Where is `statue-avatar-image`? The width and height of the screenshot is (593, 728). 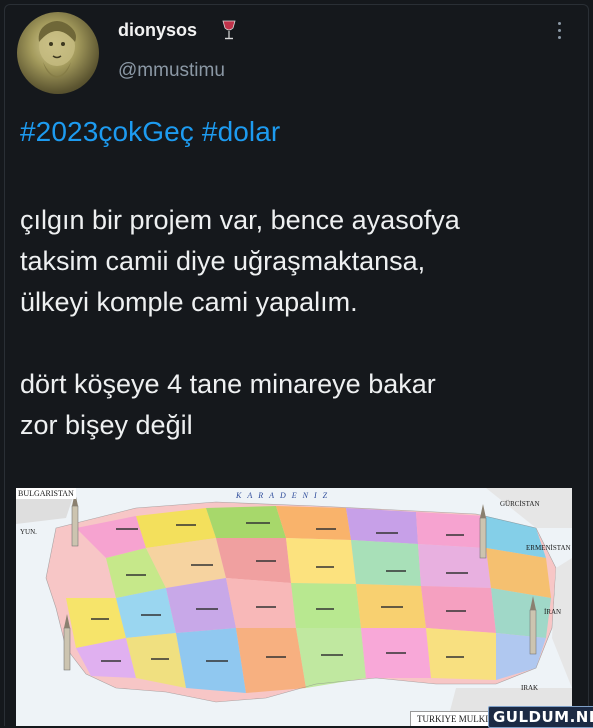 statue-avatar-image is located at coordinates (57, 49).